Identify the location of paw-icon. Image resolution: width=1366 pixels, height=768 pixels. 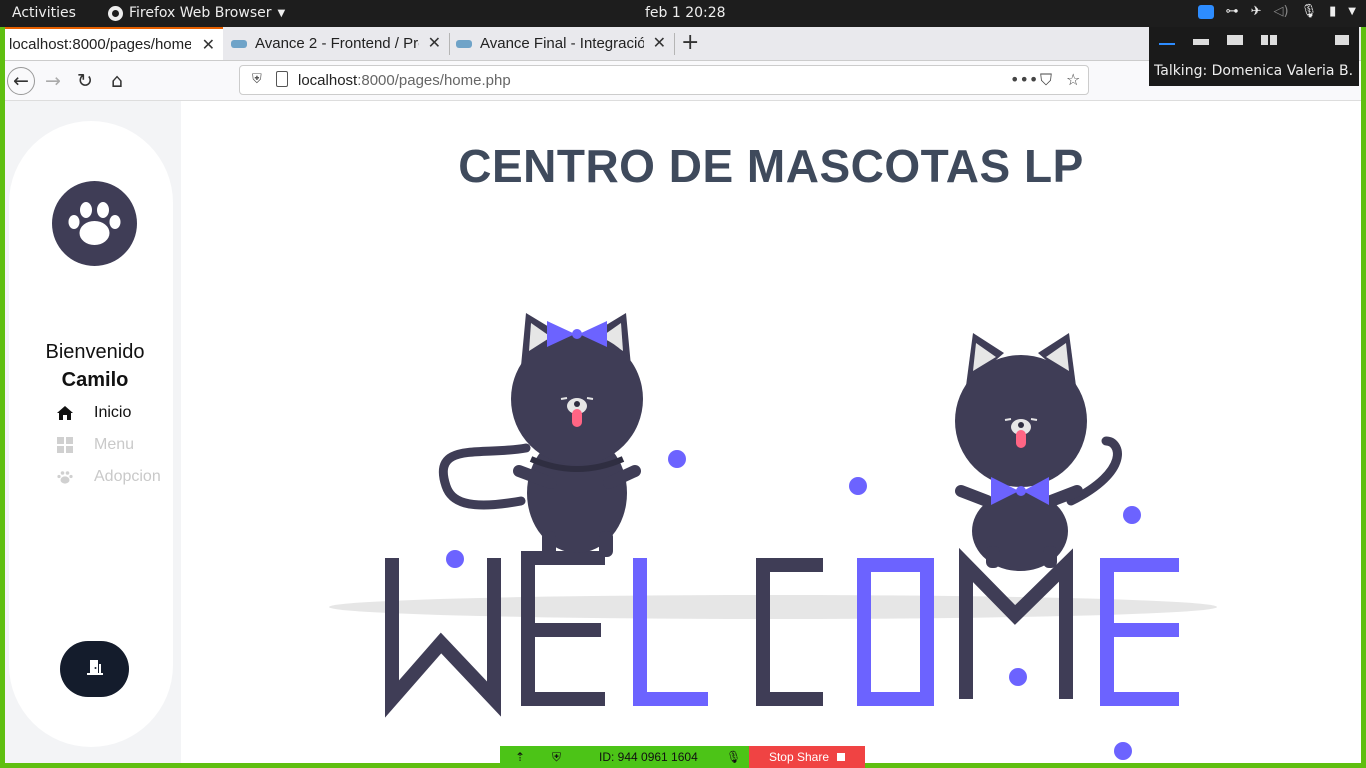
(65, 477).